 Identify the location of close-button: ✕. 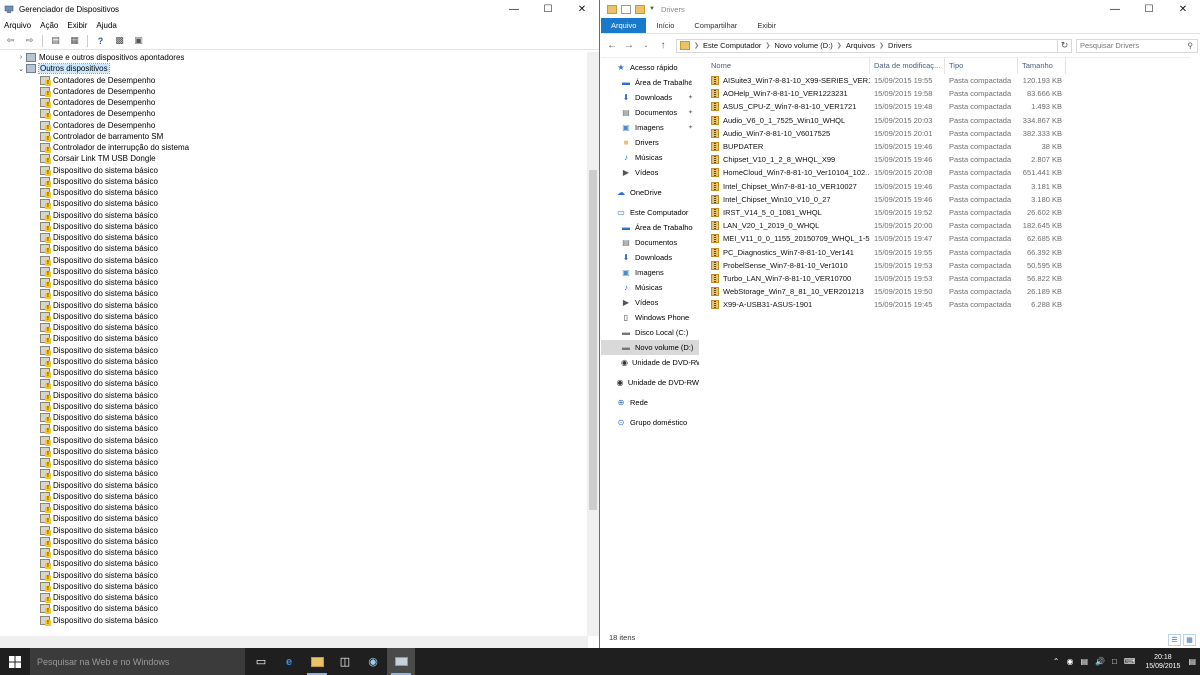
(582, 9).